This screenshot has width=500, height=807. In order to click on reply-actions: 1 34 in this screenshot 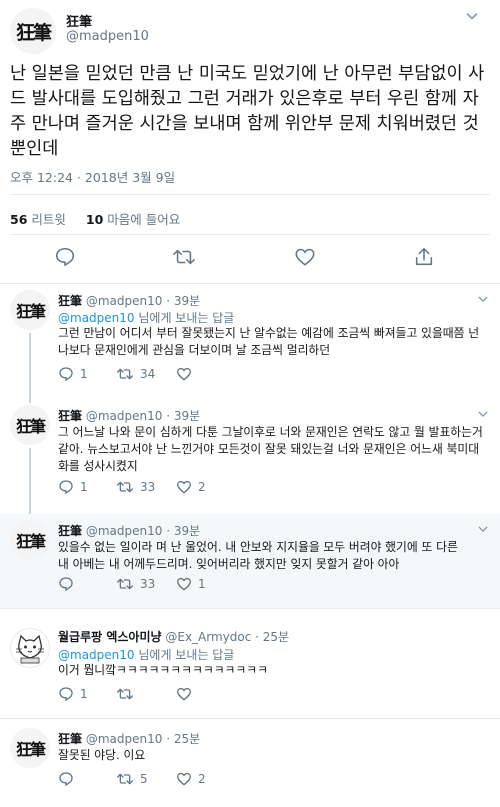, I will do `click(208, 374)`.